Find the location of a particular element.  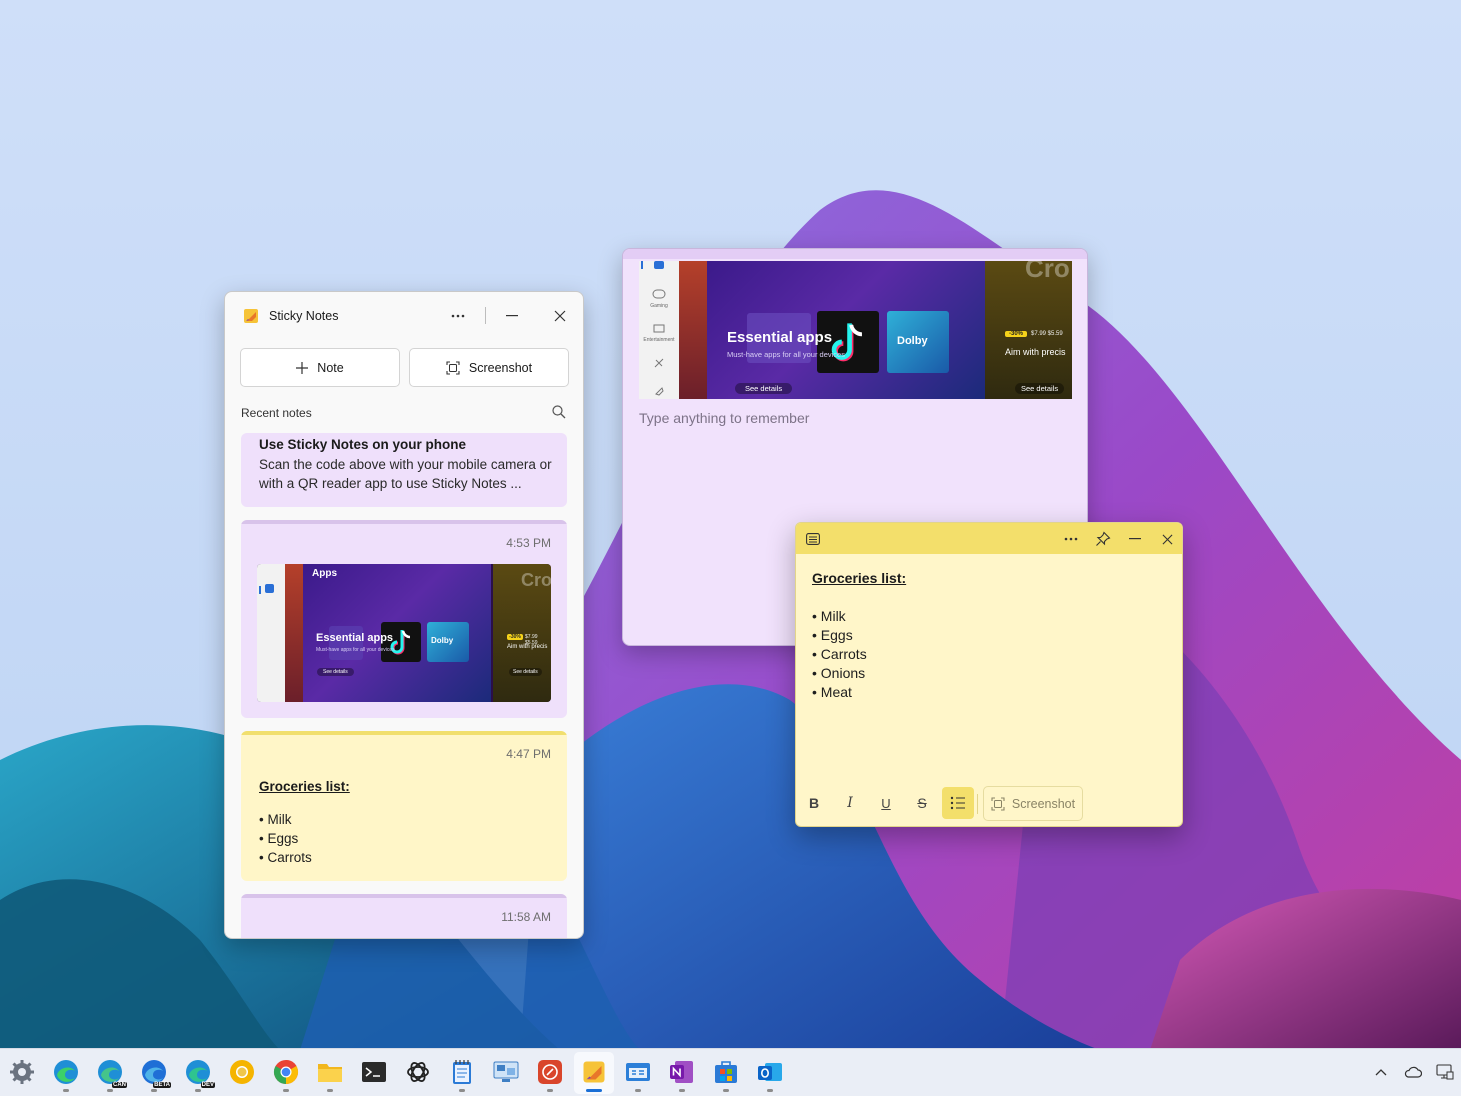

tools-icon is located at coordinates (659, 363).